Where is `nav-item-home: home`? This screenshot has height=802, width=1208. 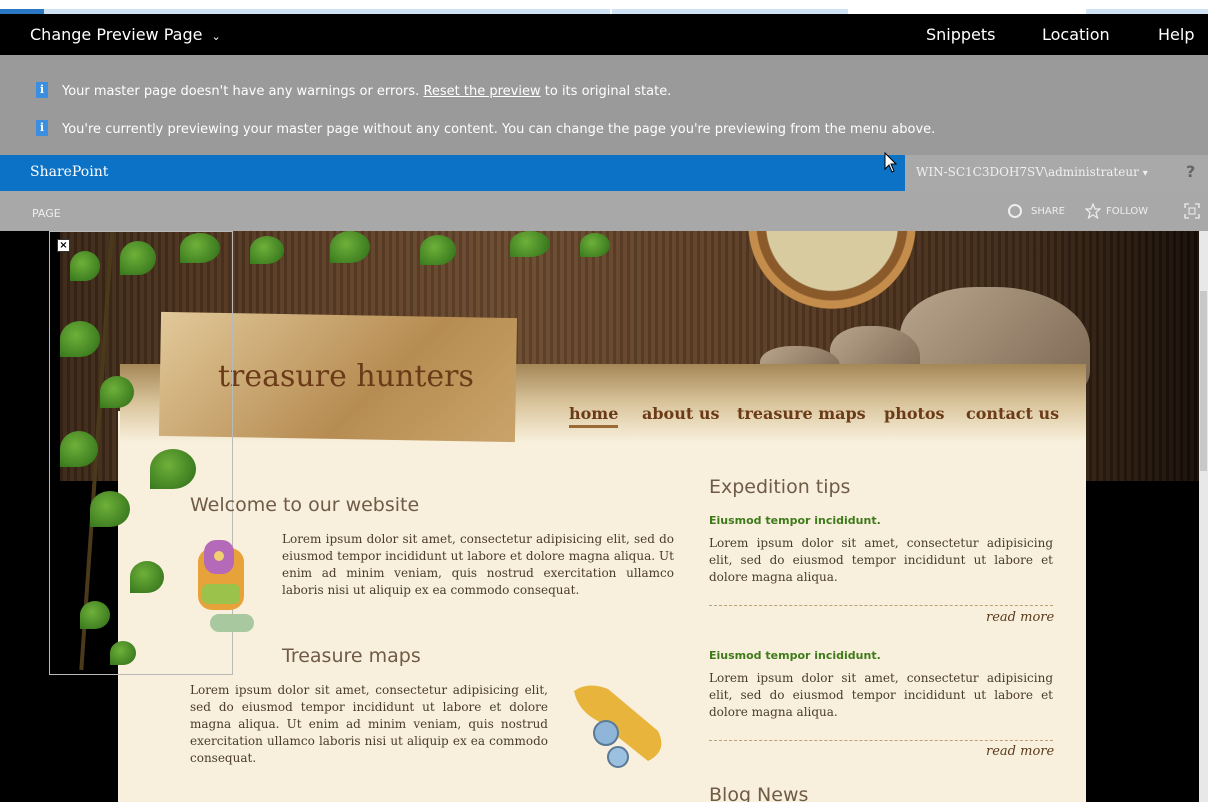 nav-item-home: home is located at coordinates (594, 416).